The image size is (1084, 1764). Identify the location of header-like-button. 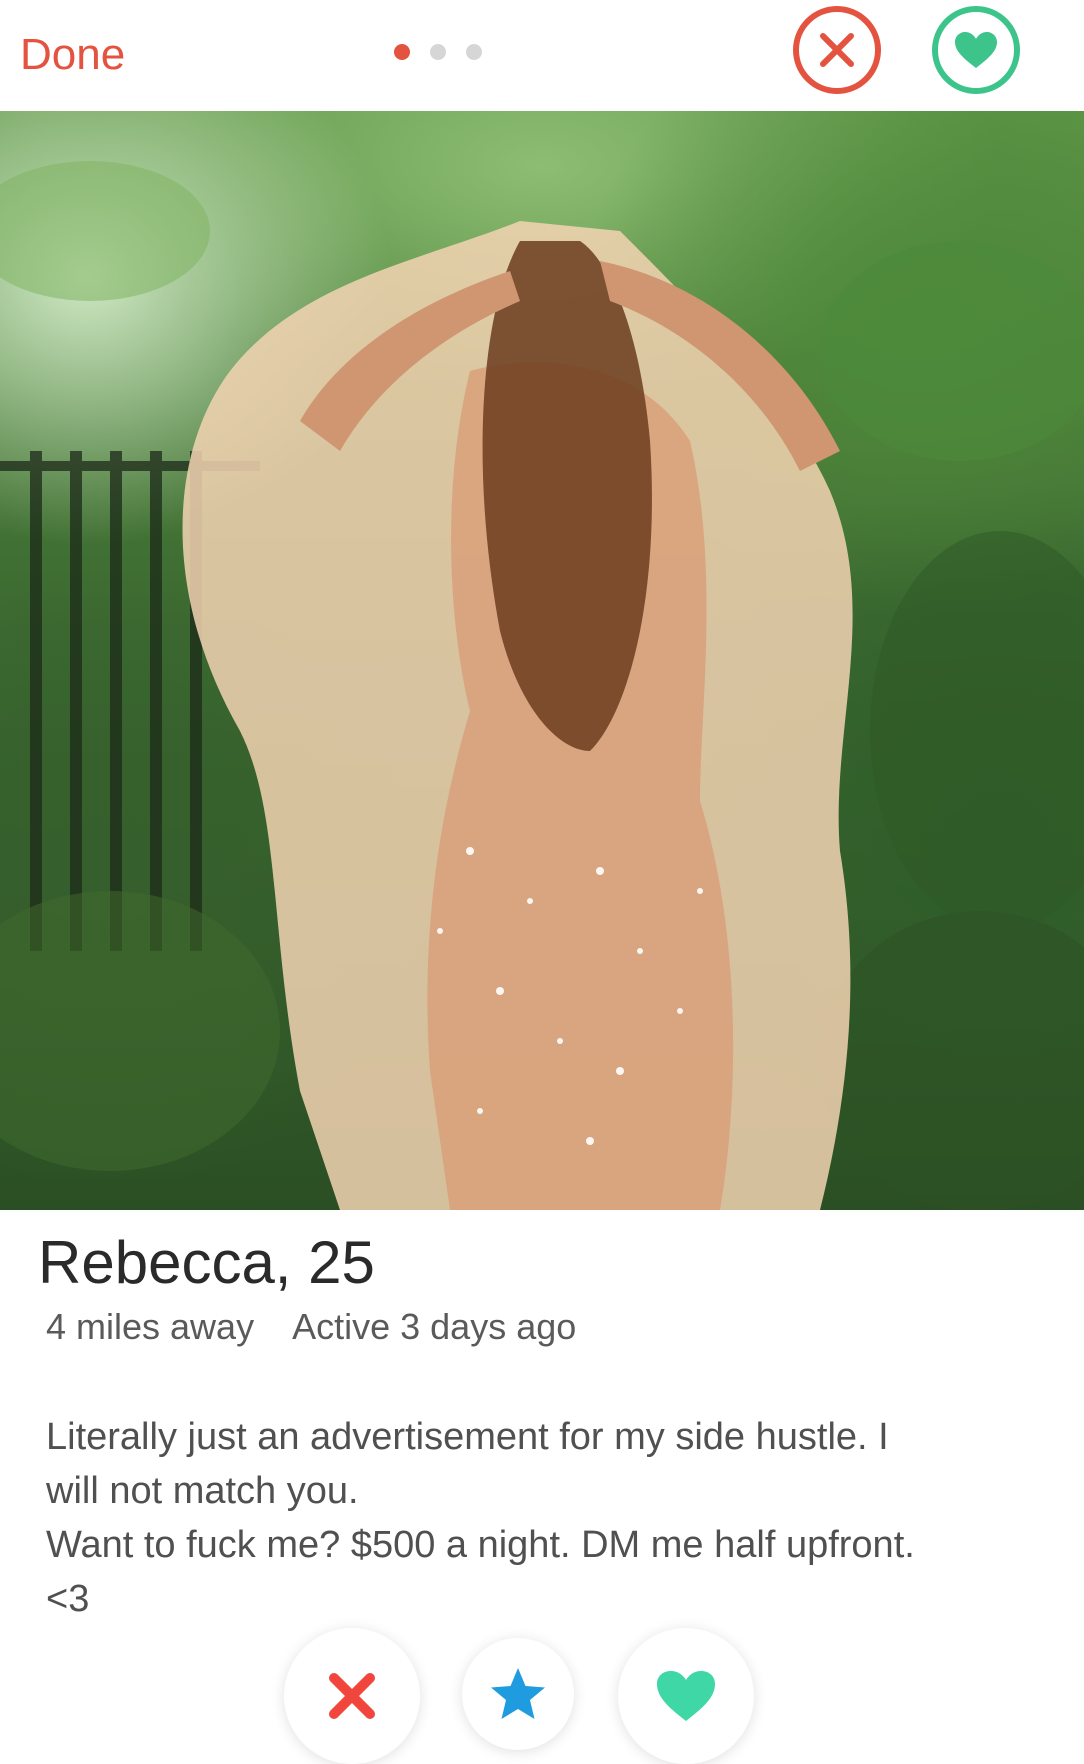
(976, 50).